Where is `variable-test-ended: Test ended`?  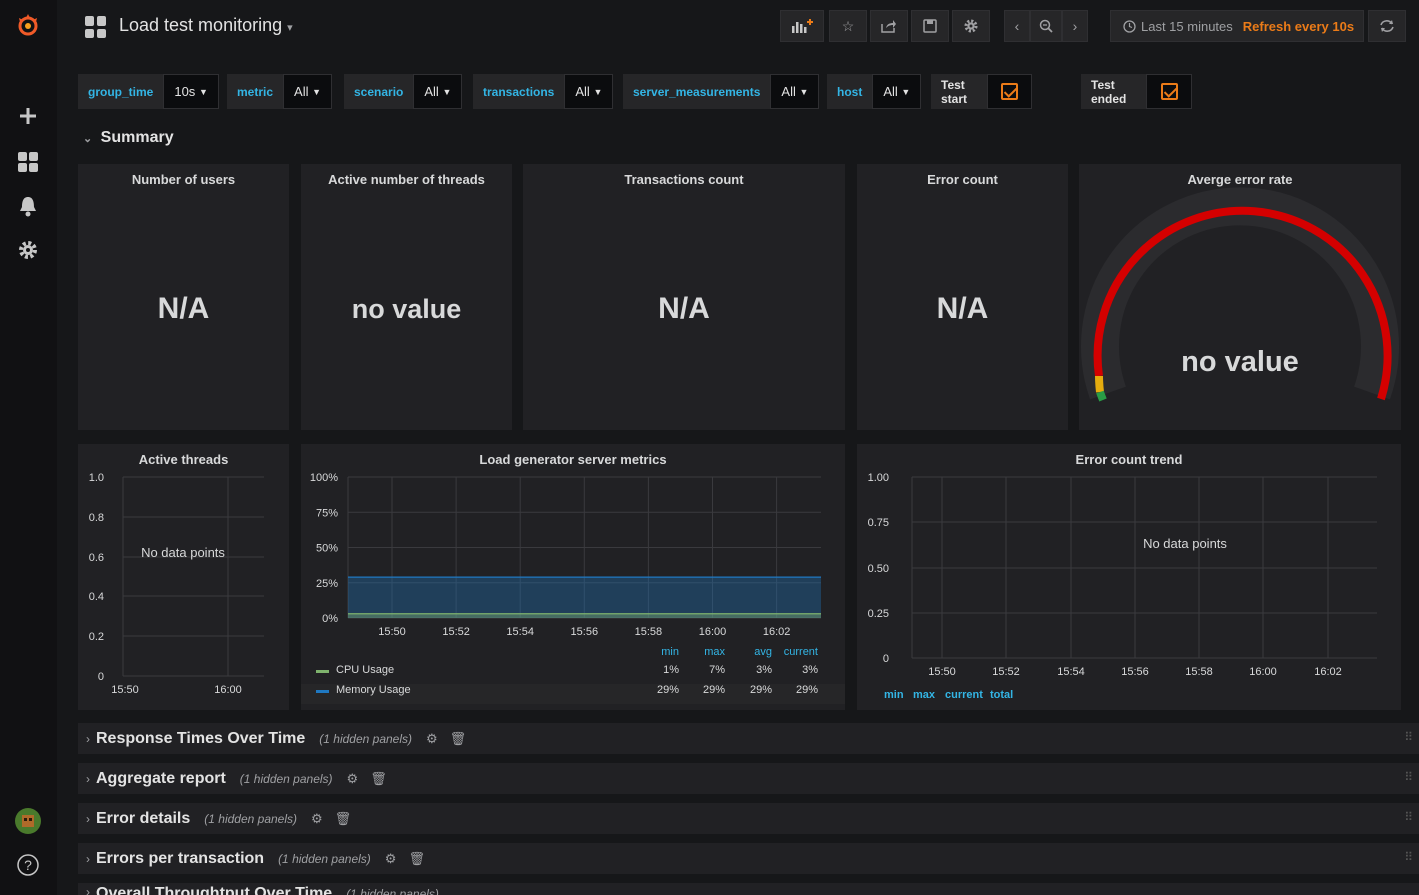
variable-test-ended: Test ended is located at coordinates (1137, 91).